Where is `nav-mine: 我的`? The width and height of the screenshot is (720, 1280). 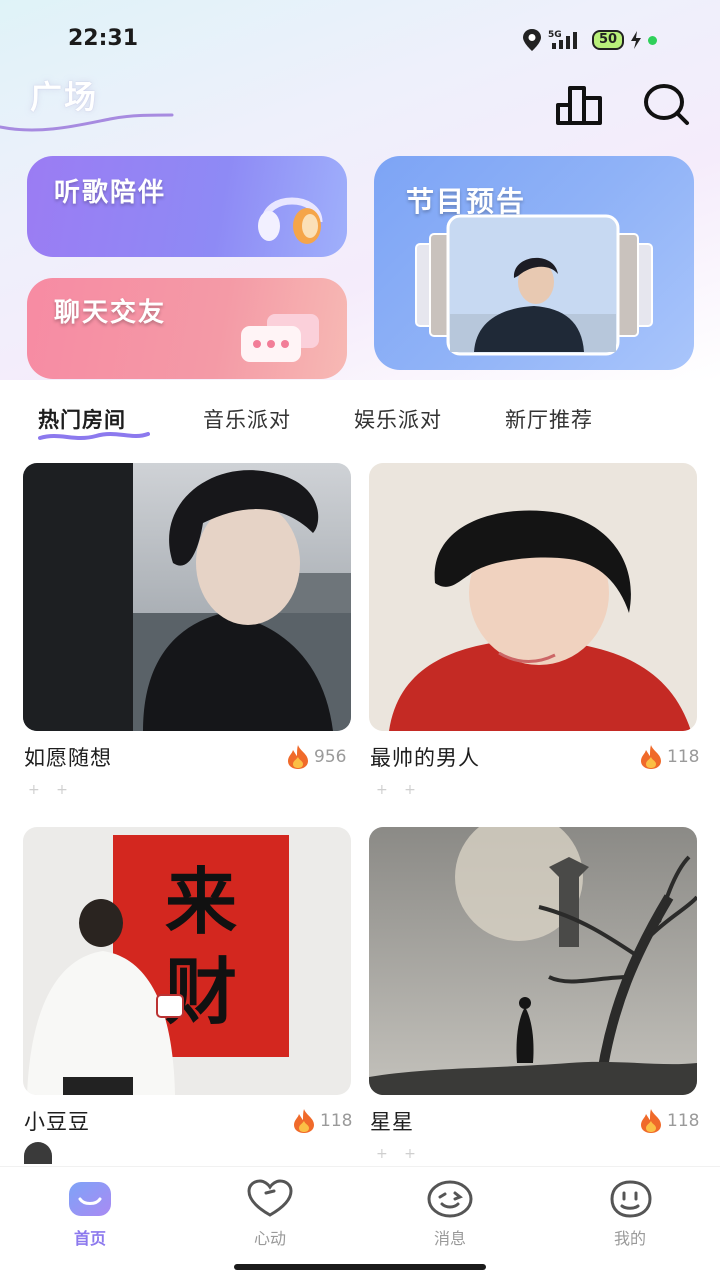 nav-mine: 我的 is located at coordinates (630, 1214).